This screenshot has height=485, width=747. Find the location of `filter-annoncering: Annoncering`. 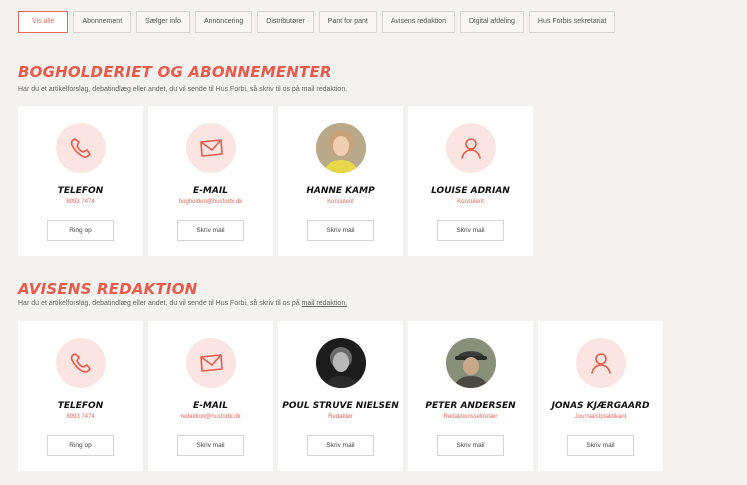

filter-annoncering: Annoncering is located at coordinates (223, 22).